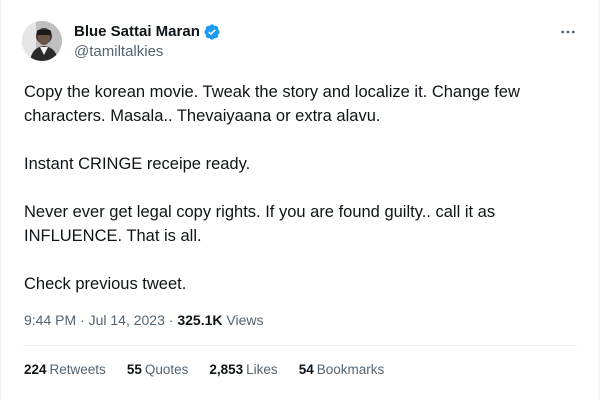 The height and width of the screenshot is (400, 600). Describe the element at coordinates (199, 320) in the screenshot. I see `views-count: 325.1K` at that location.